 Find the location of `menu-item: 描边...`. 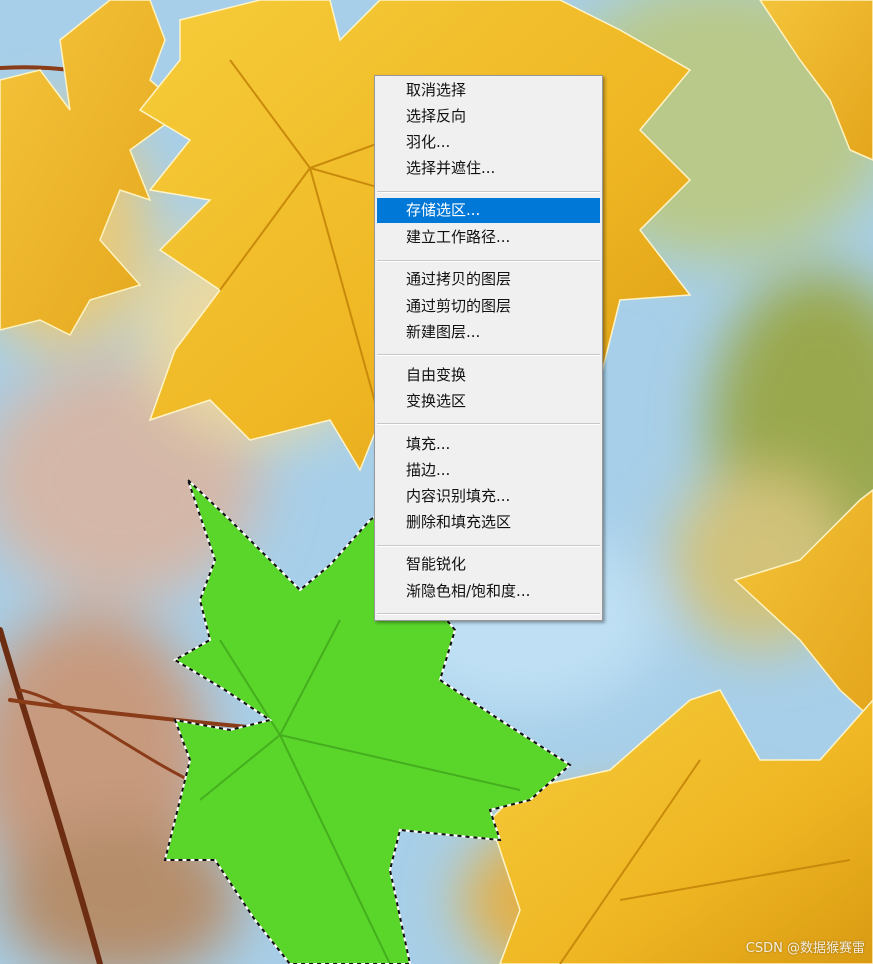

menu-item: 描边... is located at coordinates (488, 470).